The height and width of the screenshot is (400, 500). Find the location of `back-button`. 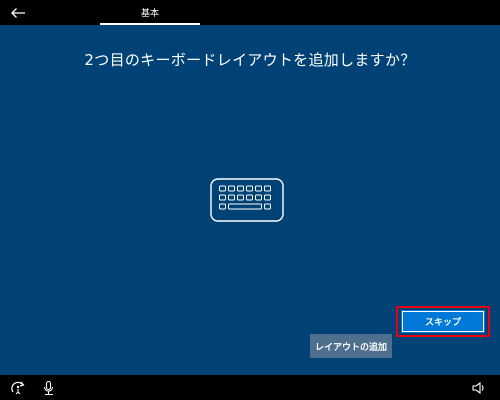

back-button is located at coordinates (18, 13).